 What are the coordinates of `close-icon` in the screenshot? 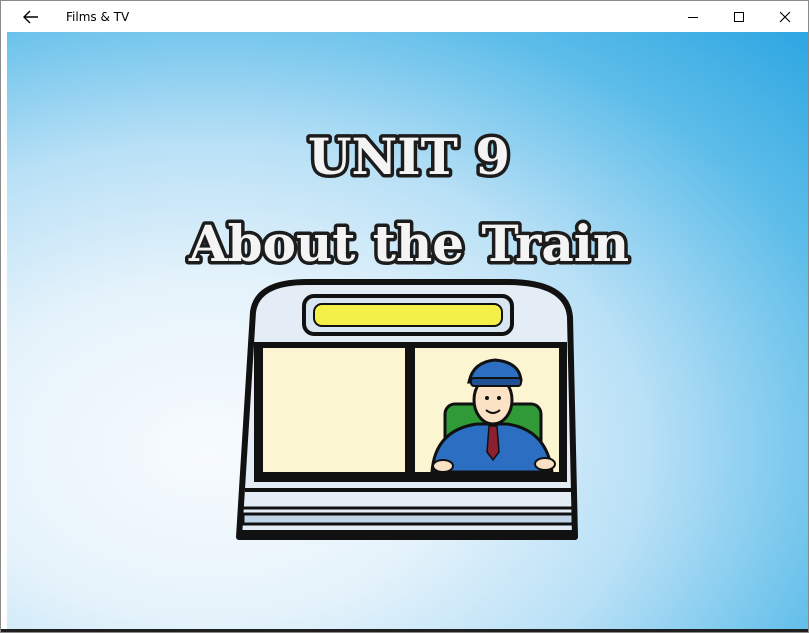 It's located at (785, 16).